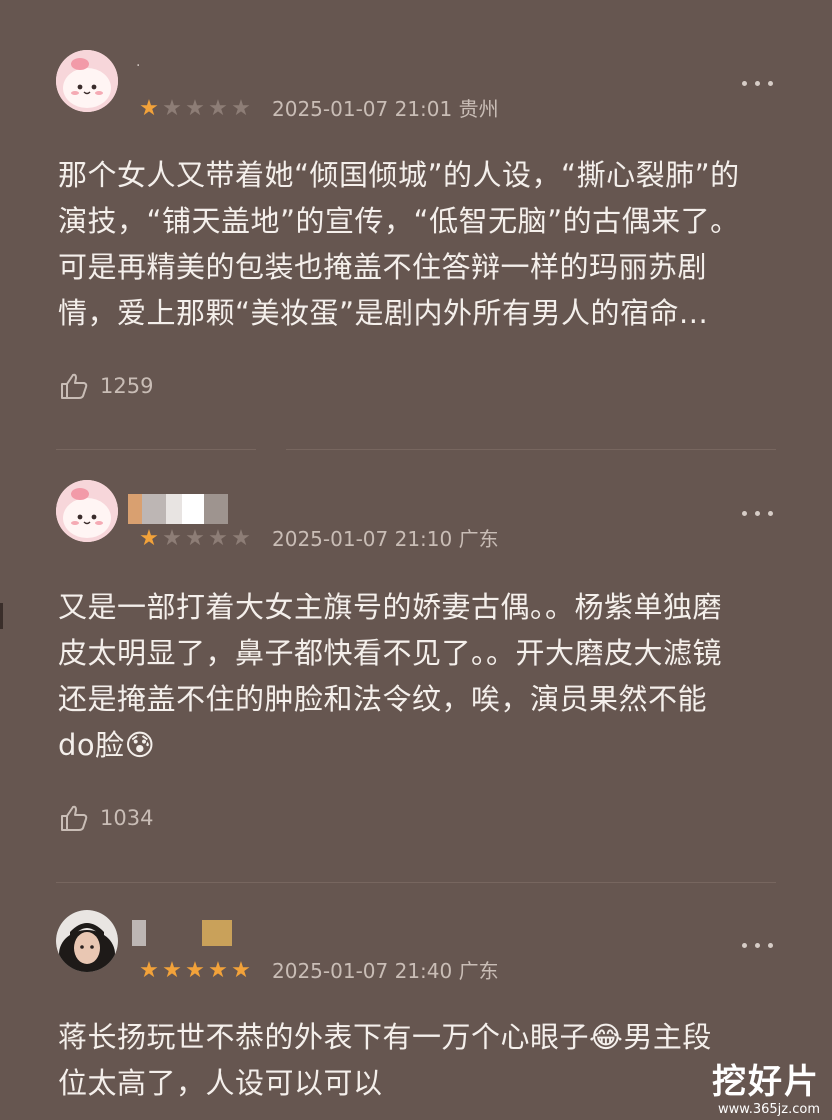  I want to click on watermark: 挖好片 www.365jz.com, so click(766, 1090).